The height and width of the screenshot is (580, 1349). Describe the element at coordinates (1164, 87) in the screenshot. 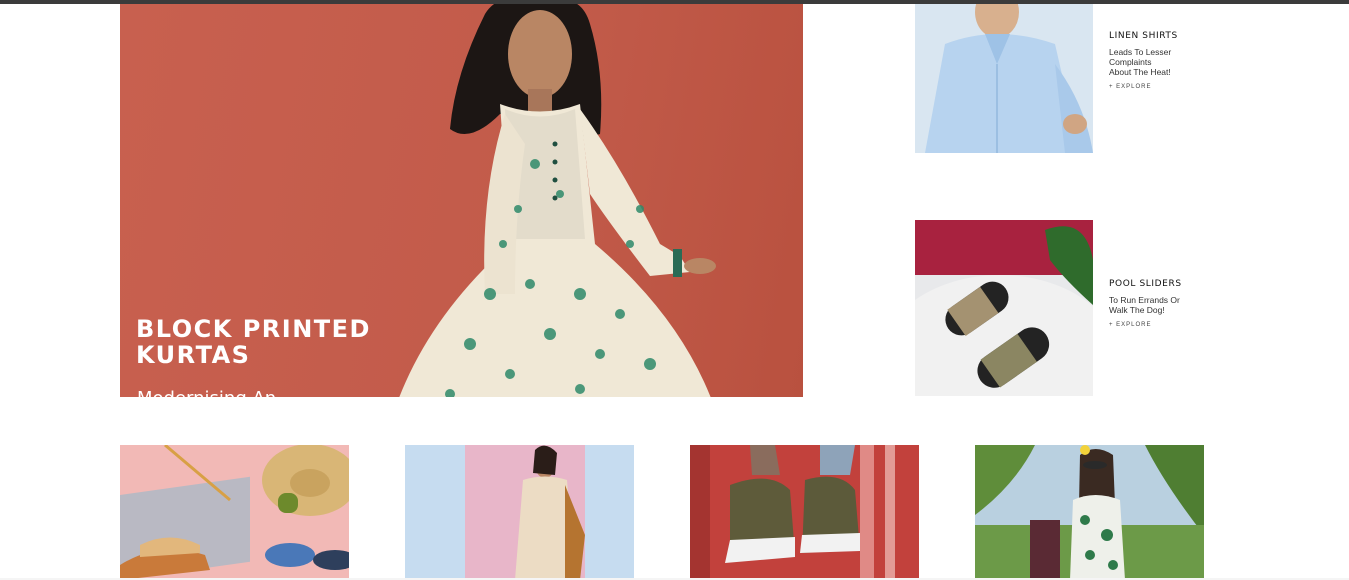

I see `linen-shirts-explore-link: + EXPLORE` at that location.